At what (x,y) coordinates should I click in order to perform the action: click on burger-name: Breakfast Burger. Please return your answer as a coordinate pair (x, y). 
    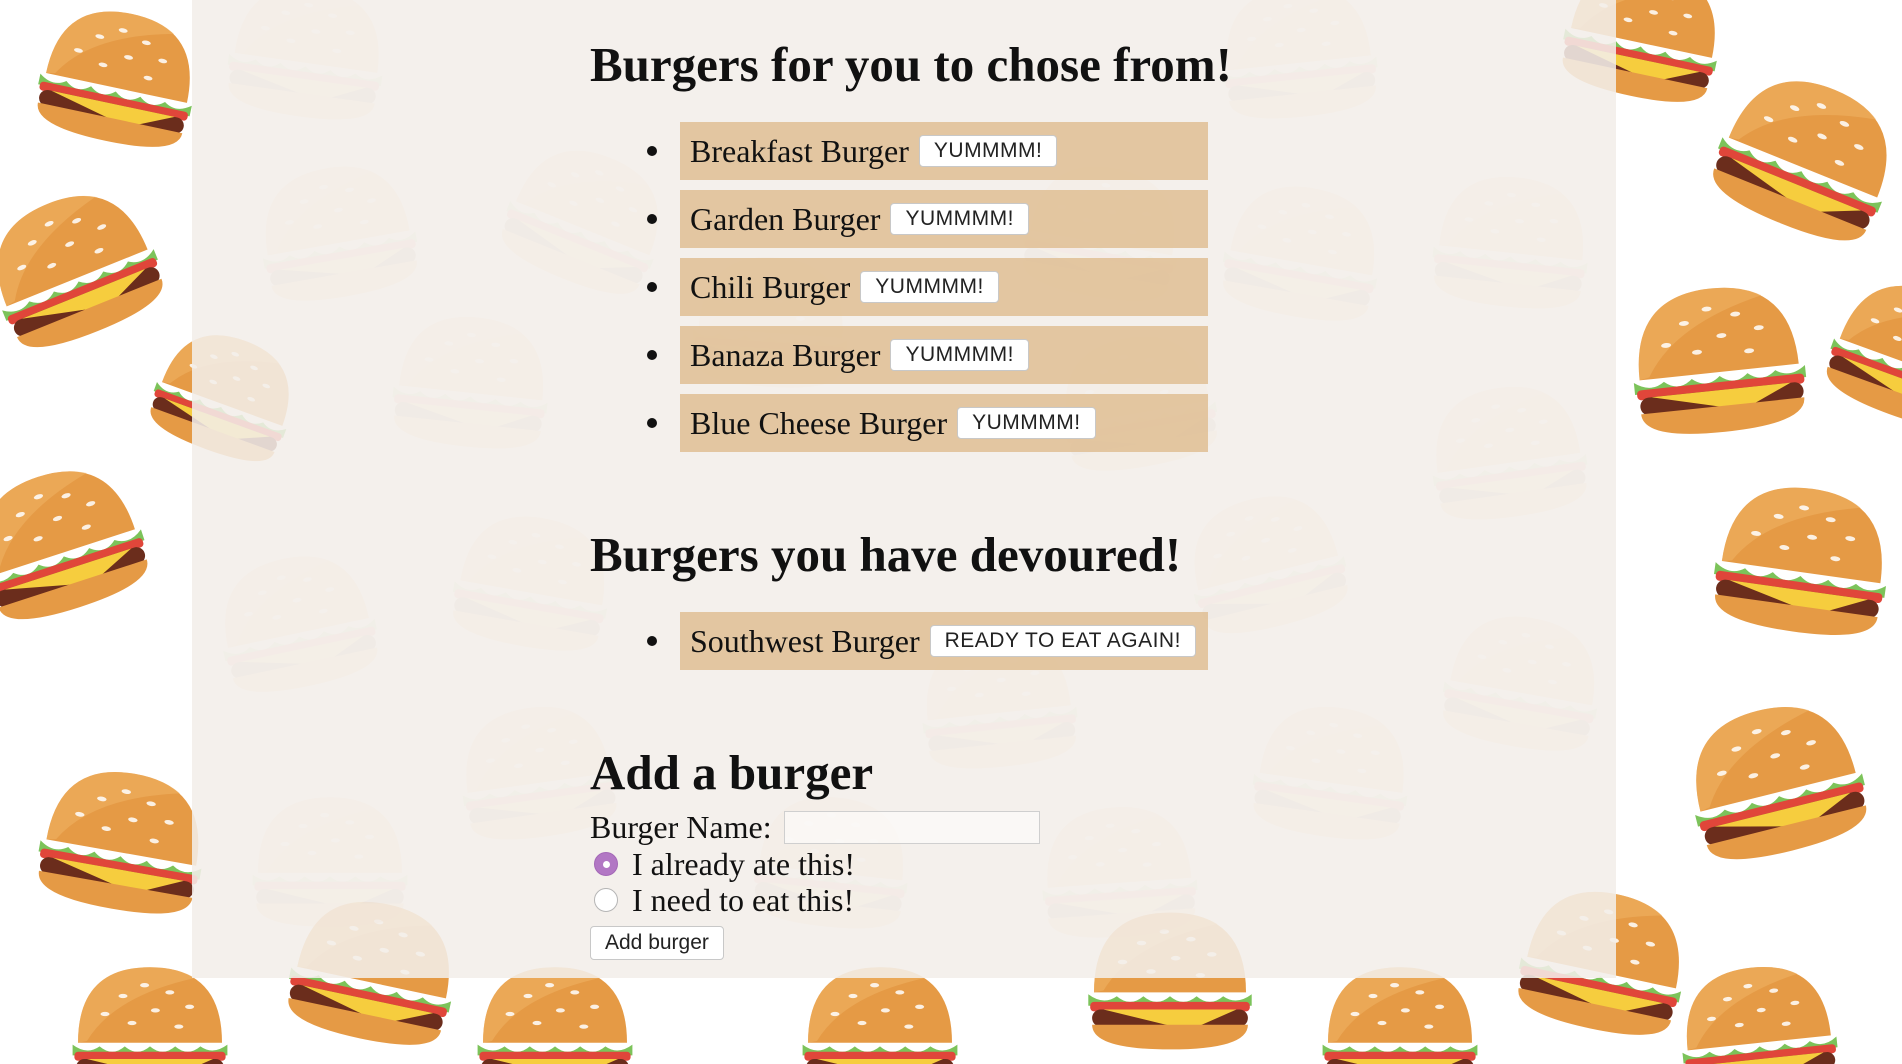
    Looking at the image, I should click on (799, 150).